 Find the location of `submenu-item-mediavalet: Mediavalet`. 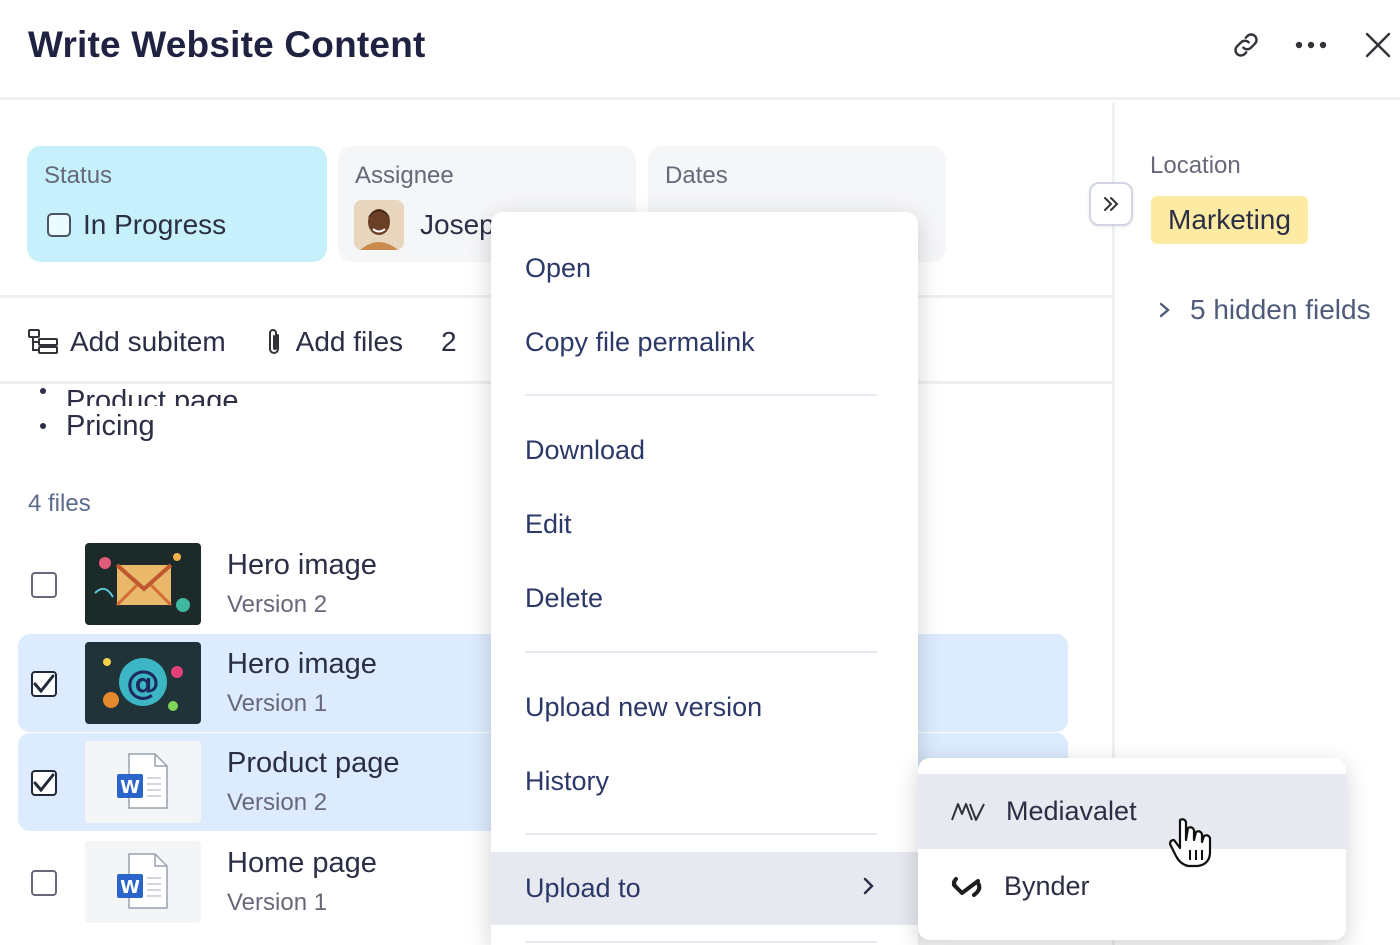

submenu-item-mediavalet: Mediavalet is located at coordinates (1132, 811).